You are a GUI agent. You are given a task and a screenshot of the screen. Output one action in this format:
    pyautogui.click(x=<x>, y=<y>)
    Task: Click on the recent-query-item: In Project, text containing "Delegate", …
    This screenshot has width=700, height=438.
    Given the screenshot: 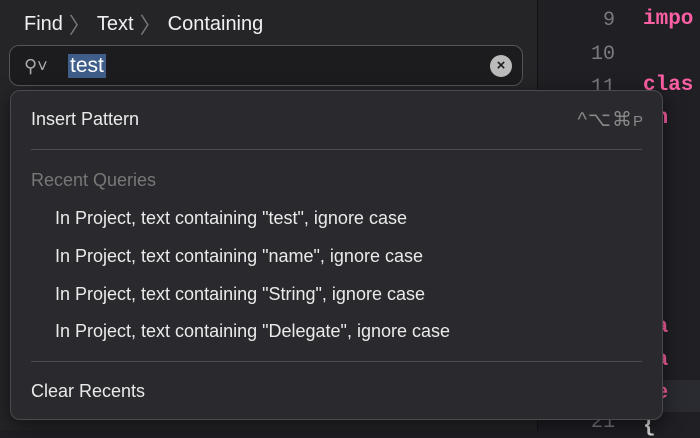 What is the action you would take?
    pyautogui.click(x=252, y=331)
    